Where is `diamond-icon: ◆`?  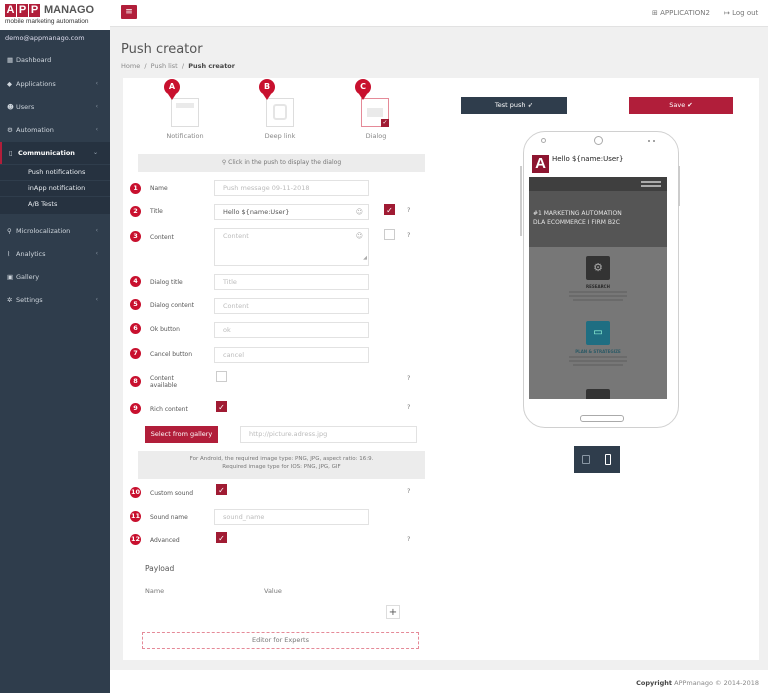 diamond-icon: ◆ is located at coordinates (9, 84).